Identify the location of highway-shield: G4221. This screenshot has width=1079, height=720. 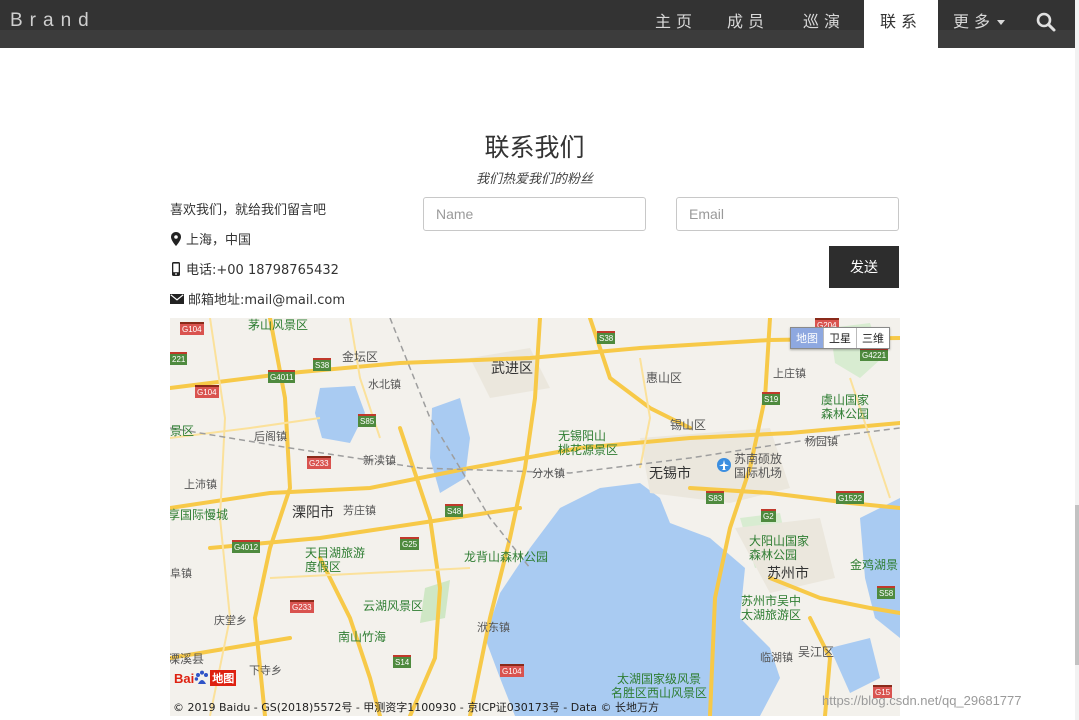
(874, 354).